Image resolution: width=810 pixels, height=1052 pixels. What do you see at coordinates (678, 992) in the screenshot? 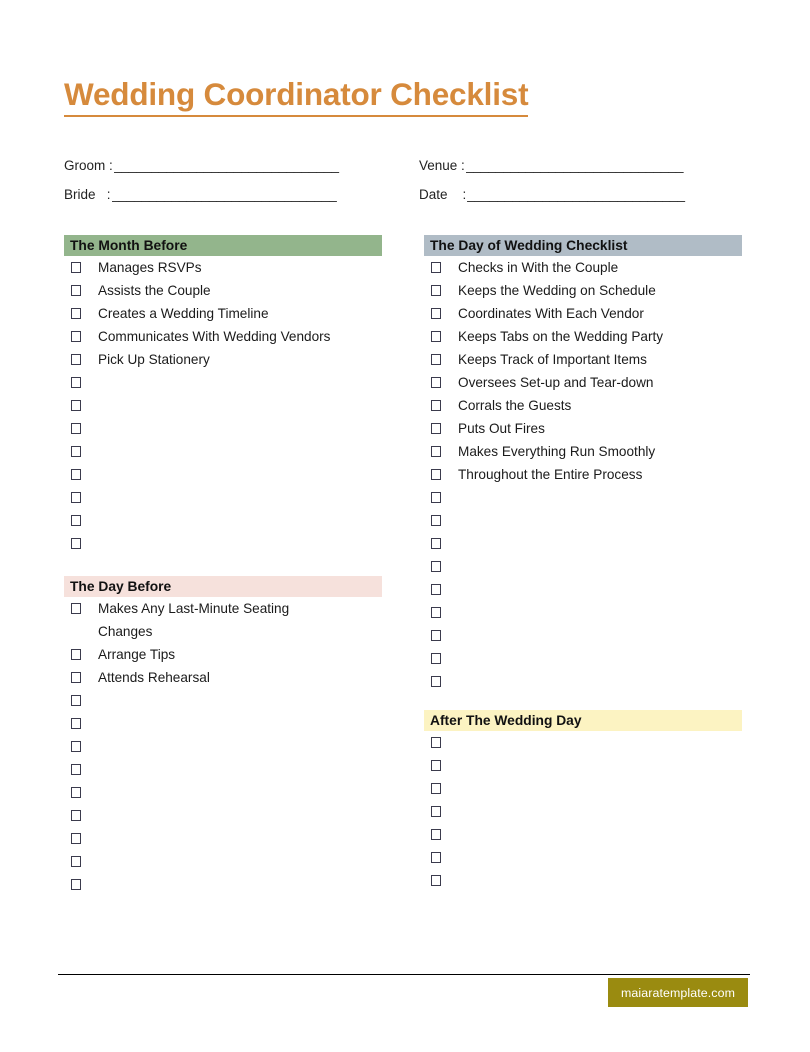
I see `brand-badge: maiaratemplate.com` at bounding box center [678, 992].